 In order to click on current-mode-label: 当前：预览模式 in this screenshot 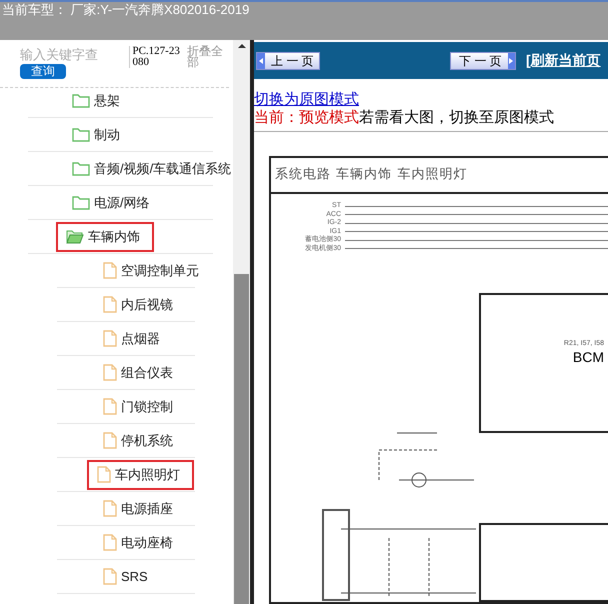, I will do `click(306, 117)`.